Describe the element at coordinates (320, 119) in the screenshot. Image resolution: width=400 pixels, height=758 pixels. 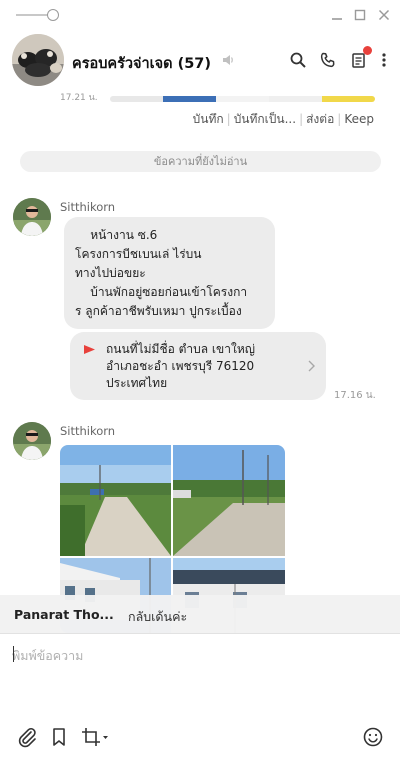
I see `forward-link: ส่งต่อ` at that location.